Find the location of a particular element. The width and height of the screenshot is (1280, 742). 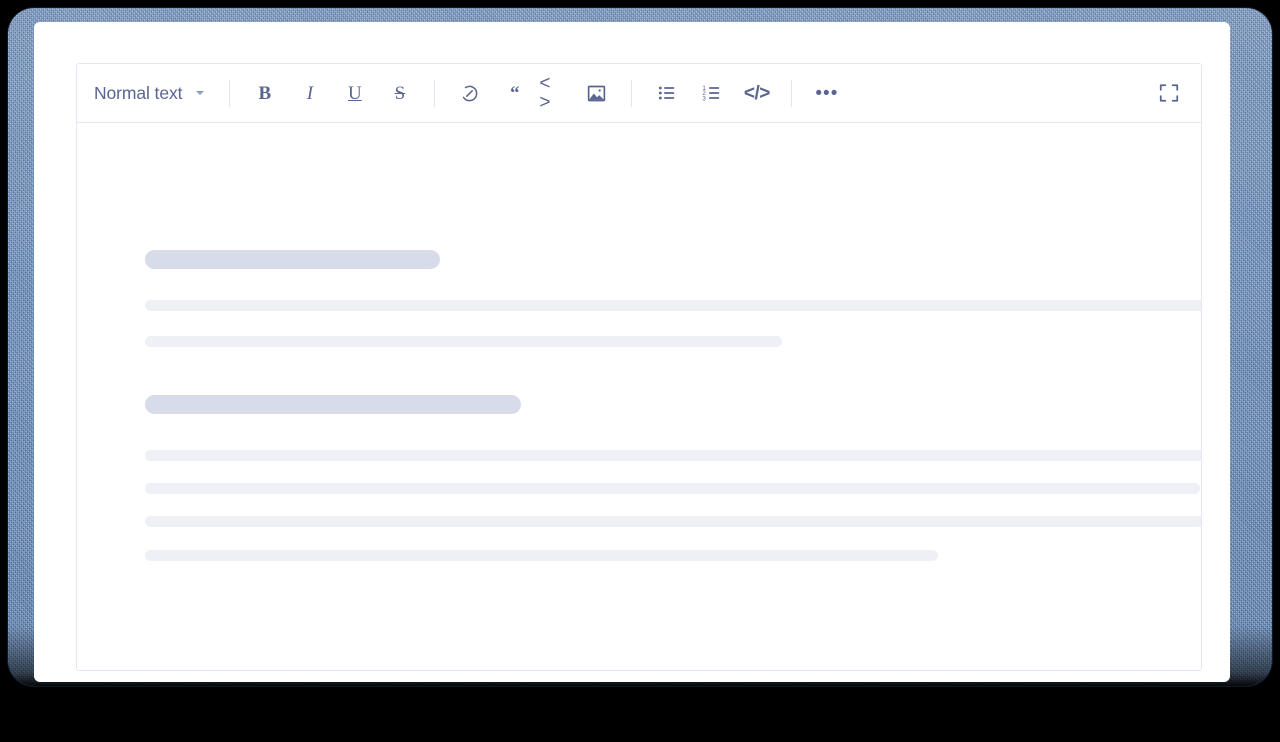

underline-icon: U is located at coordinates (355, 93).